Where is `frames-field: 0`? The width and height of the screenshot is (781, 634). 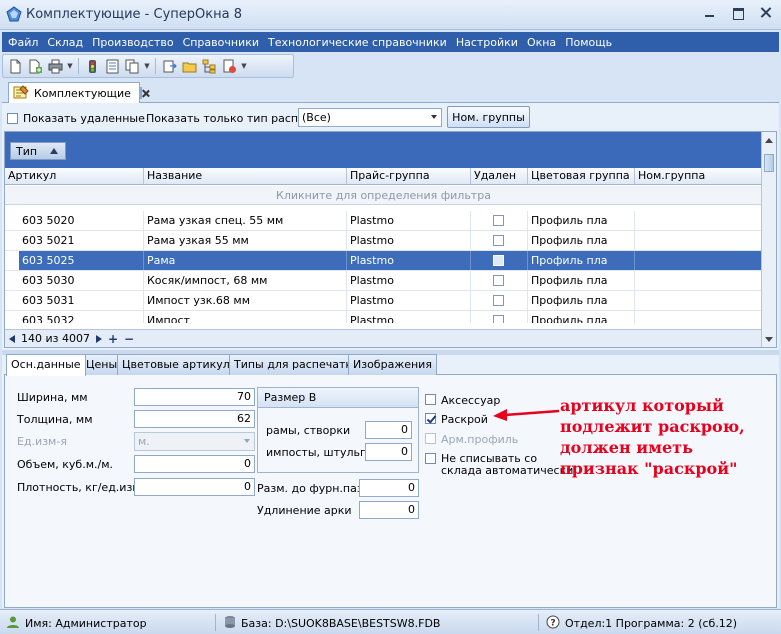
frames-field: 0 is located at coordinates (388, 430).